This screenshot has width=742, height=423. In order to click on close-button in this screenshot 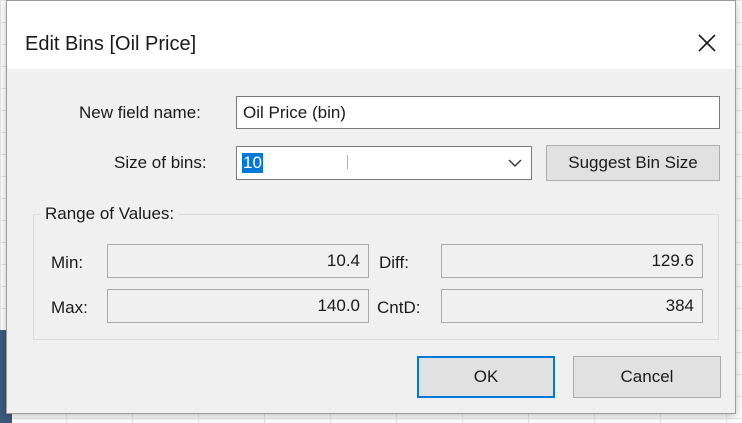, I will do `click(707, 43)`.